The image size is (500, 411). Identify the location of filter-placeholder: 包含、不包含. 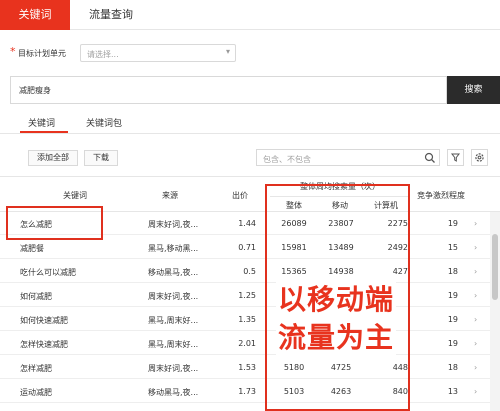
(287, 159).